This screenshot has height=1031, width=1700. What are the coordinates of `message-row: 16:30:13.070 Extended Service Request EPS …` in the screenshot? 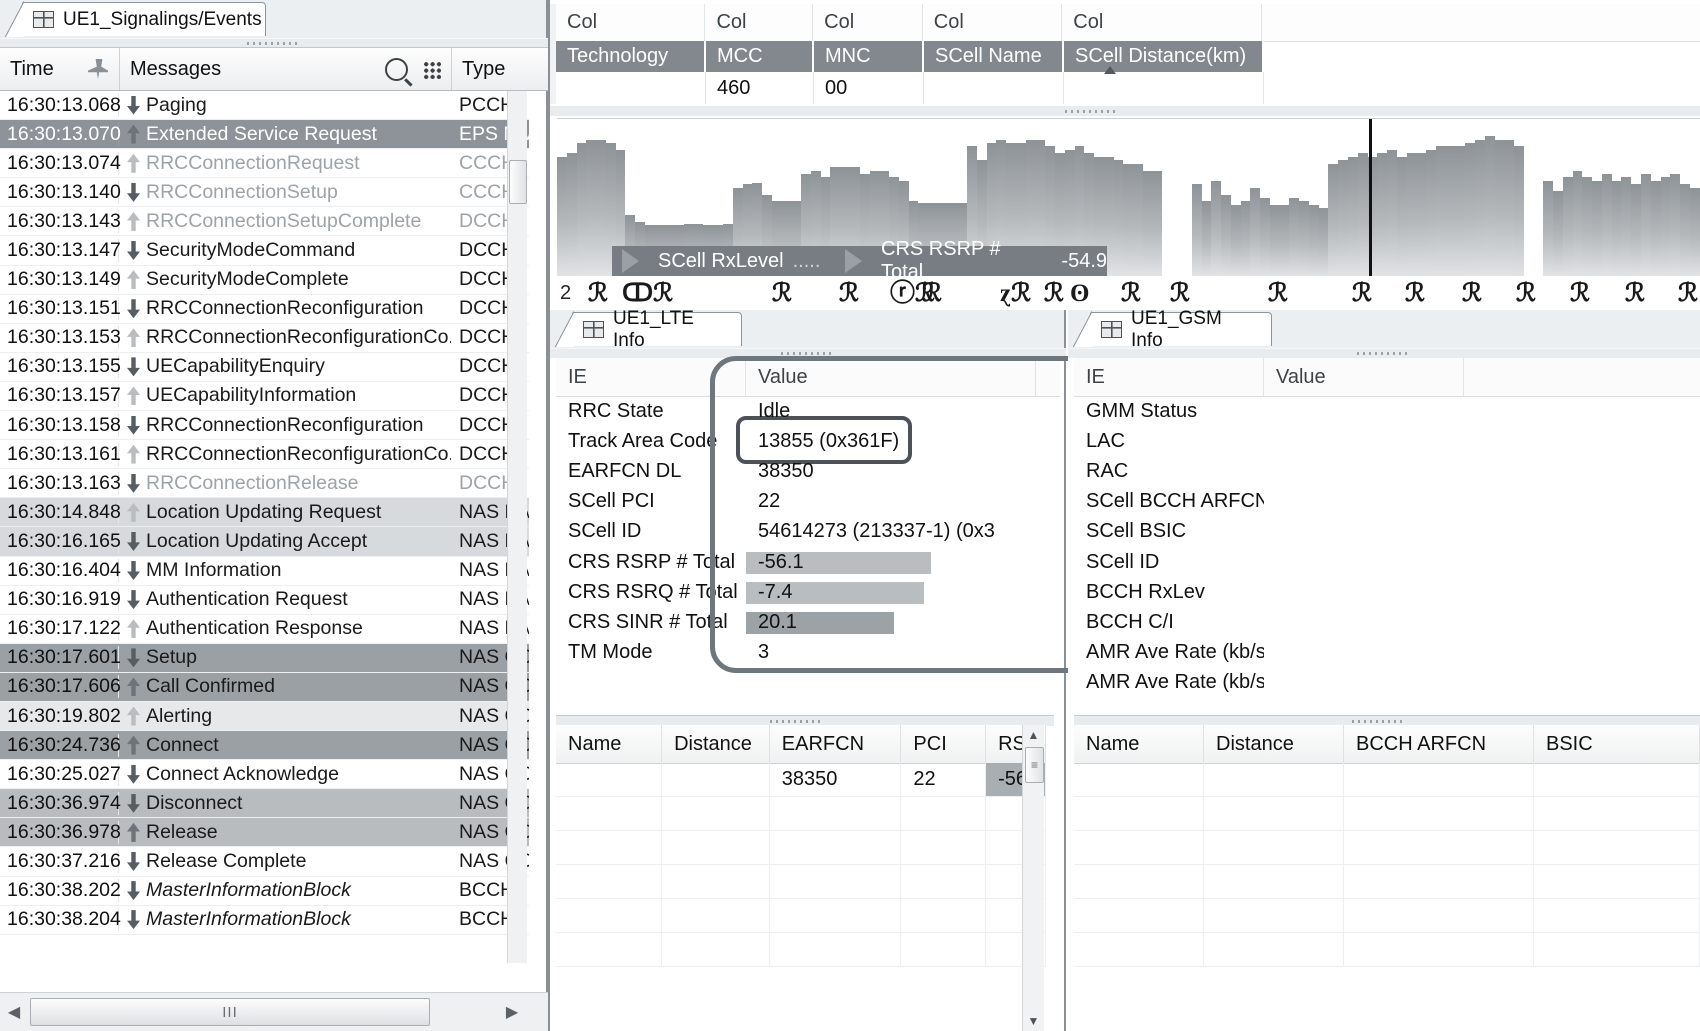 It's located at (264, 135).